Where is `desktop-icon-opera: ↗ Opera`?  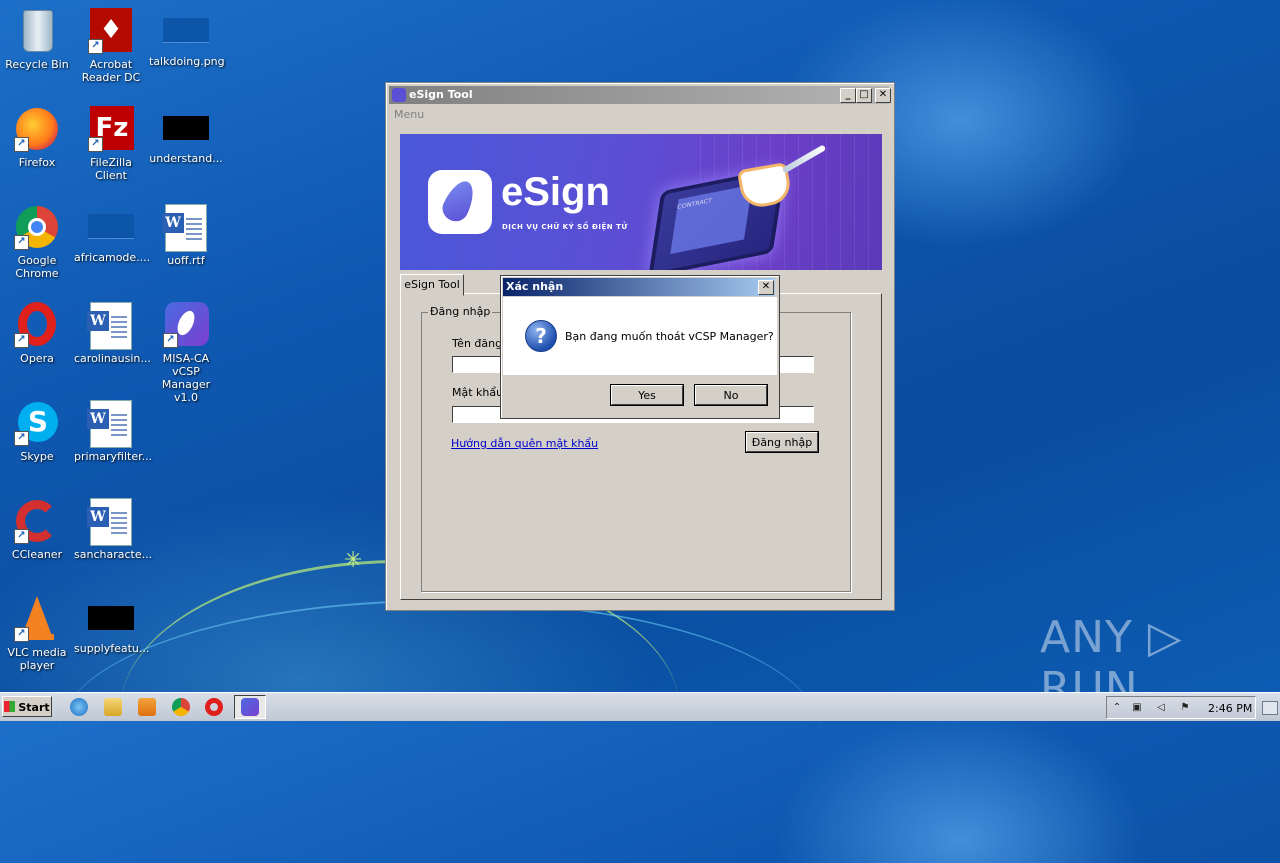
desktop-icon-opera: ↗ Opera is located at coordinates (37, 333).